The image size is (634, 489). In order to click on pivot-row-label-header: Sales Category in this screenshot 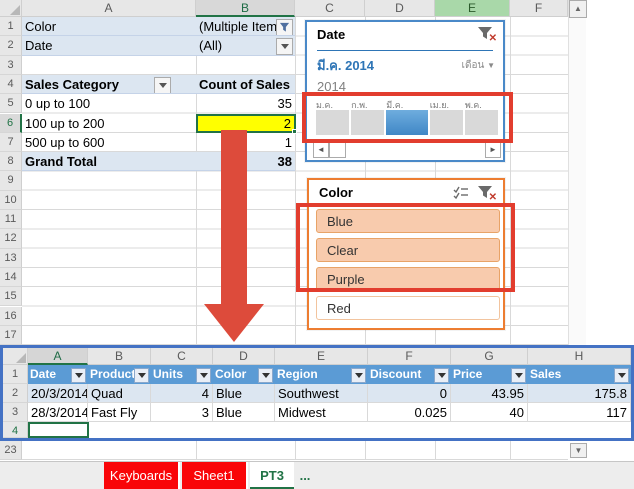, I will do `click(109, 84)`.